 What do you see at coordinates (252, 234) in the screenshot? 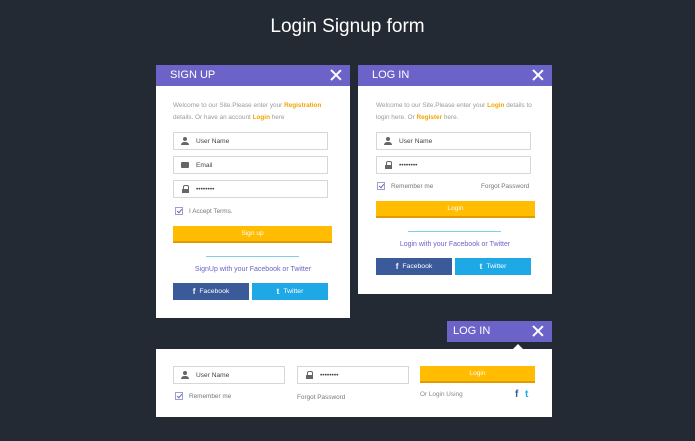
I see `signup-button: Sign up` at bounding box center [252, 234].